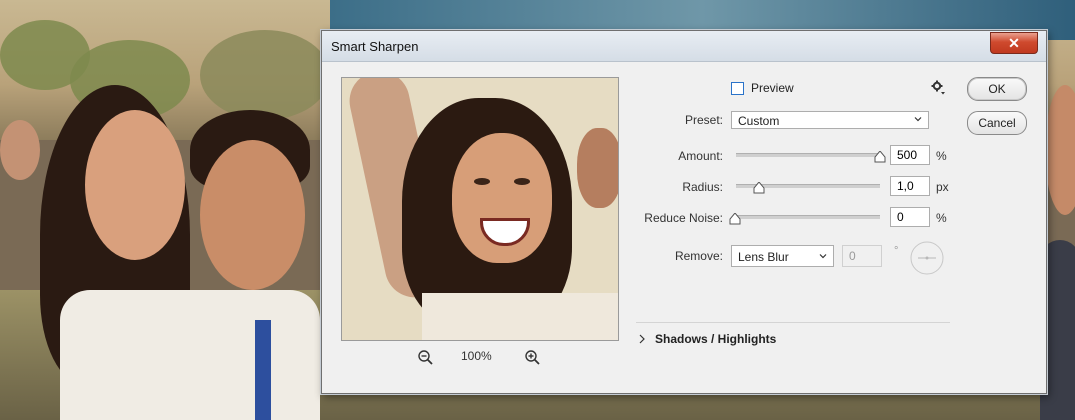 The width and height of the screenshot is (1075, 420). What do you see at coordinates (997, 123) in the screenshot?
I see `cancel-button: Cancel` at bounding box center [997, 123].